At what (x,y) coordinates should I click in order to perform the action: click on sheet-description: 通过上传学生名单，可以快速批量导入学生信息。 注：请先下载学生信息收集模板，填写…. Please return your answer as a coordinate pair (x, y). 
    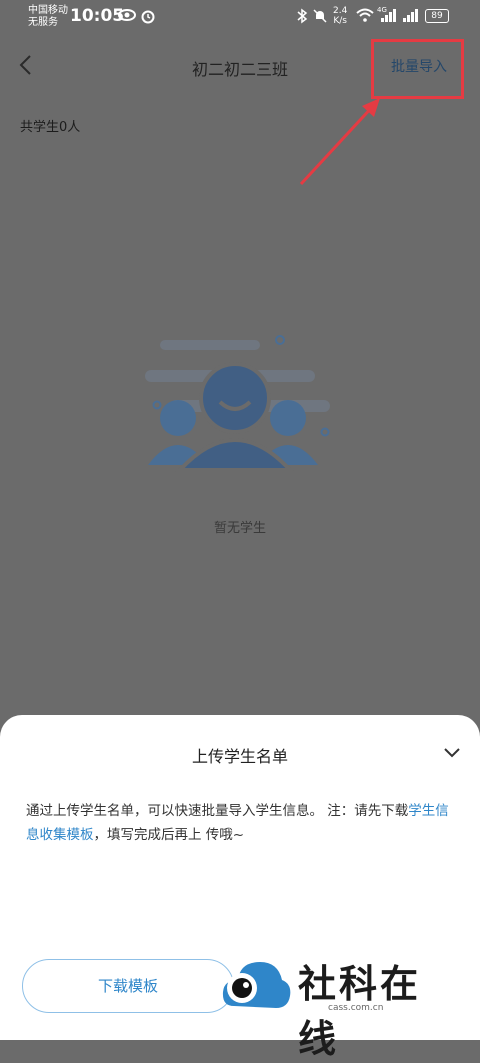
    Looking at the image, I should click on (241, 823).